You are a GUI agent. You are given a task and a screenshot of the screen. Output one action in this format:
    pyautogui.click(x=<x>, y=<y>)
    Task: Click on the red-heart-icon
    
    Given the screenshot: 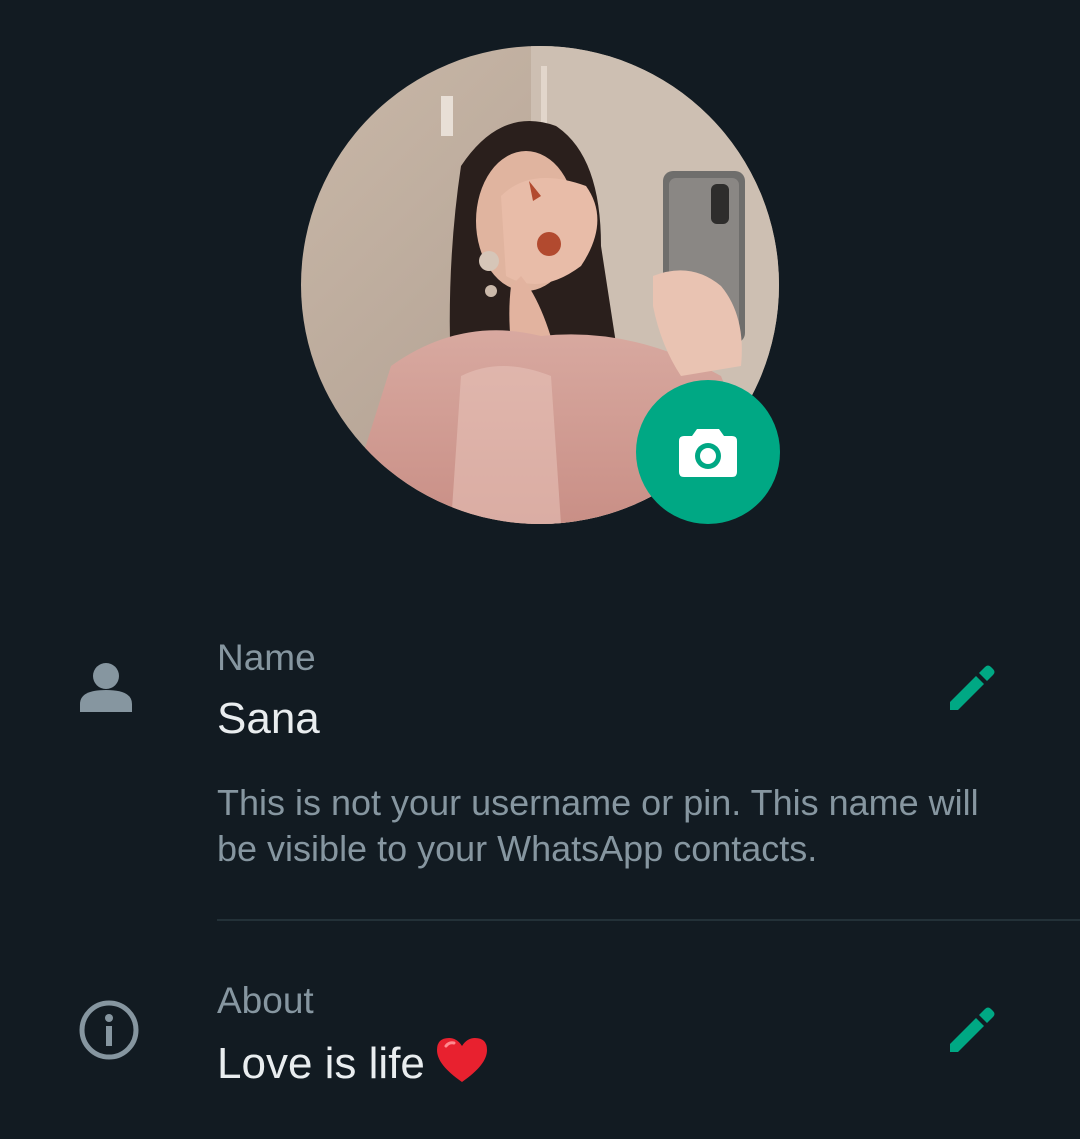 What is the action you would take?
    pyautogui.click(x=462, y=1066)
    